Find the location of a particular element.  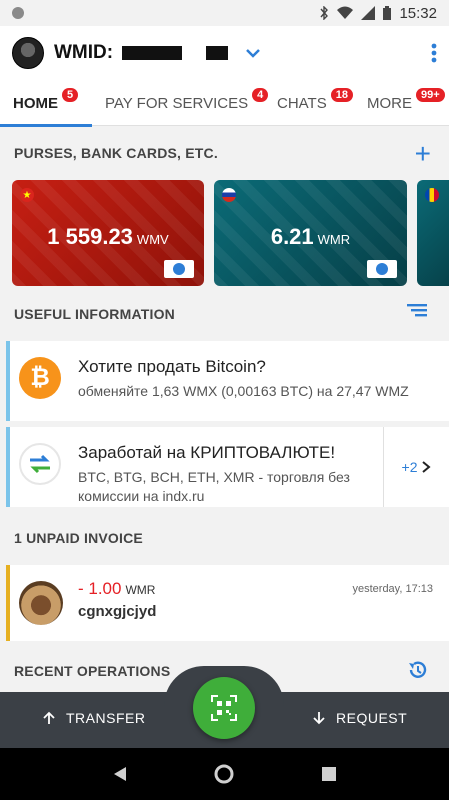

chevron-right-icon is located at coordinates (427, 467).